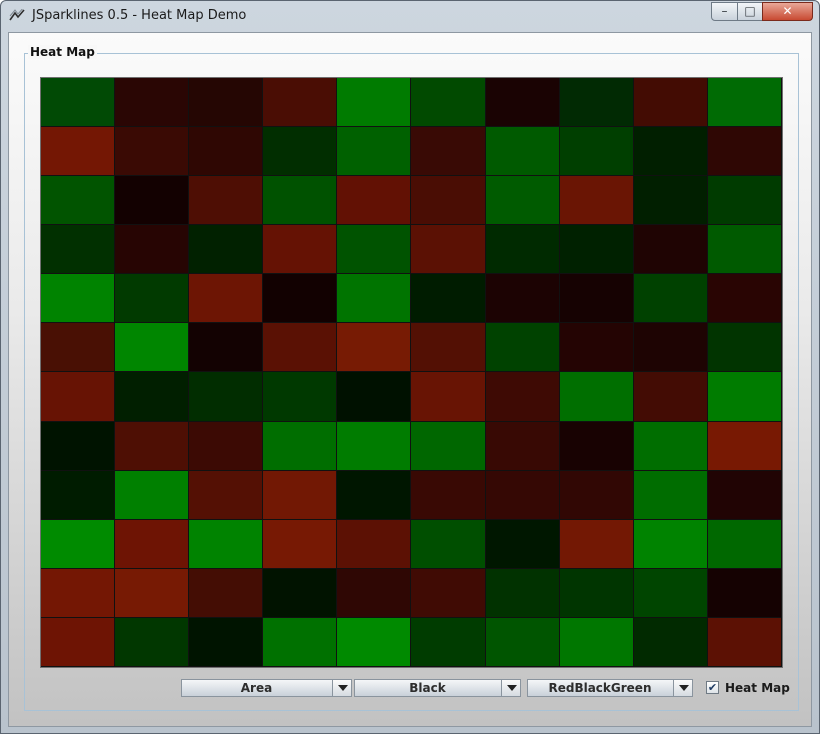 The image size is (820, 734). I want to click on heat-map-cell-r4-c5, so click(374, 250).